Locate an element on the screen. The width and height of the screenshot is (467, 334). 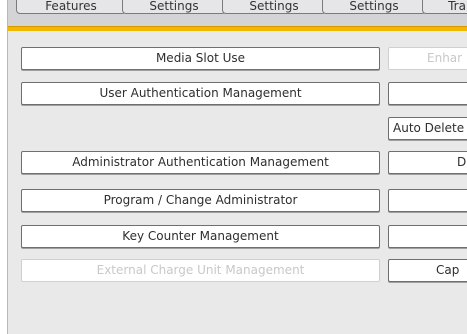
administrator-authentication-management-button: Administrator Authentication Management is located at coordinates (200, 162).